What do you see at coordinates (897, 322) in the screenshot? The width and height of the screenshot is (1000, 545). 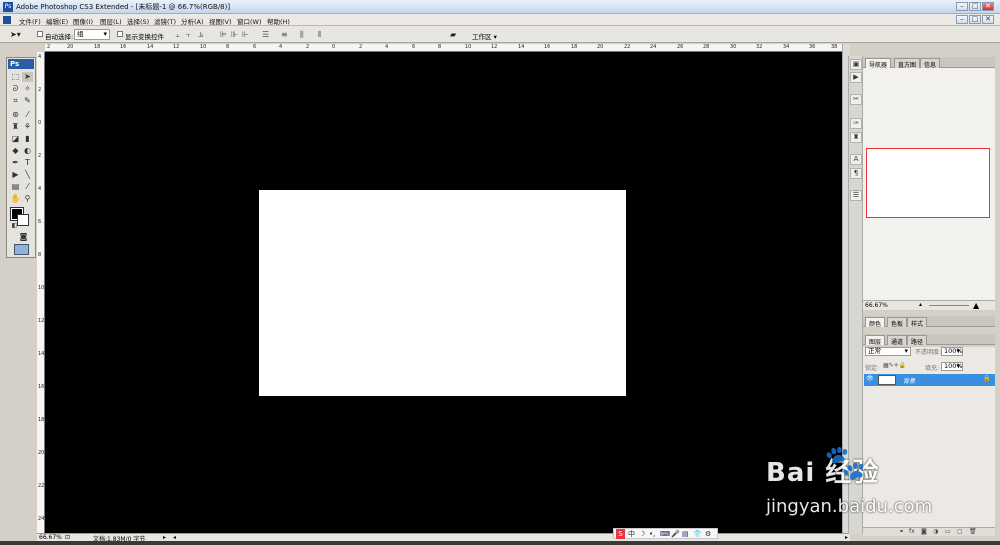 I see `tab-swatches: 色板` at bounding box center [897, 322].